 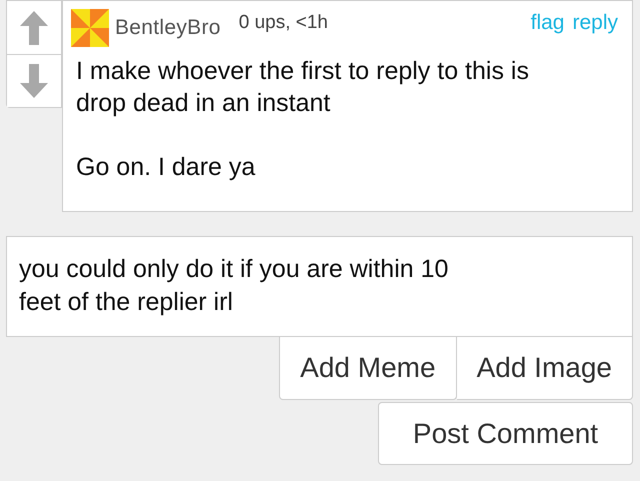 I want to click on add-button: Add Image, so click(x=544, y=368).